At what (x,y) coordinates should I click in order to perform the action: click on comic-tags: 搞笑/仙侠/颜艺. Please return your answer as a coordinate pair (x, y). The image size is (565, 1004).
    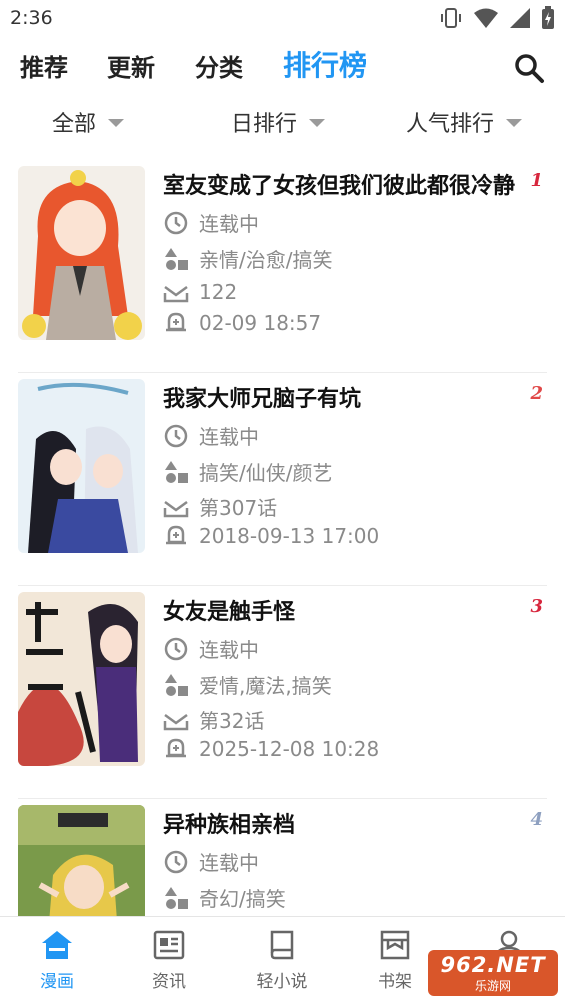
    Looking at the image, I should click on (247, 471).